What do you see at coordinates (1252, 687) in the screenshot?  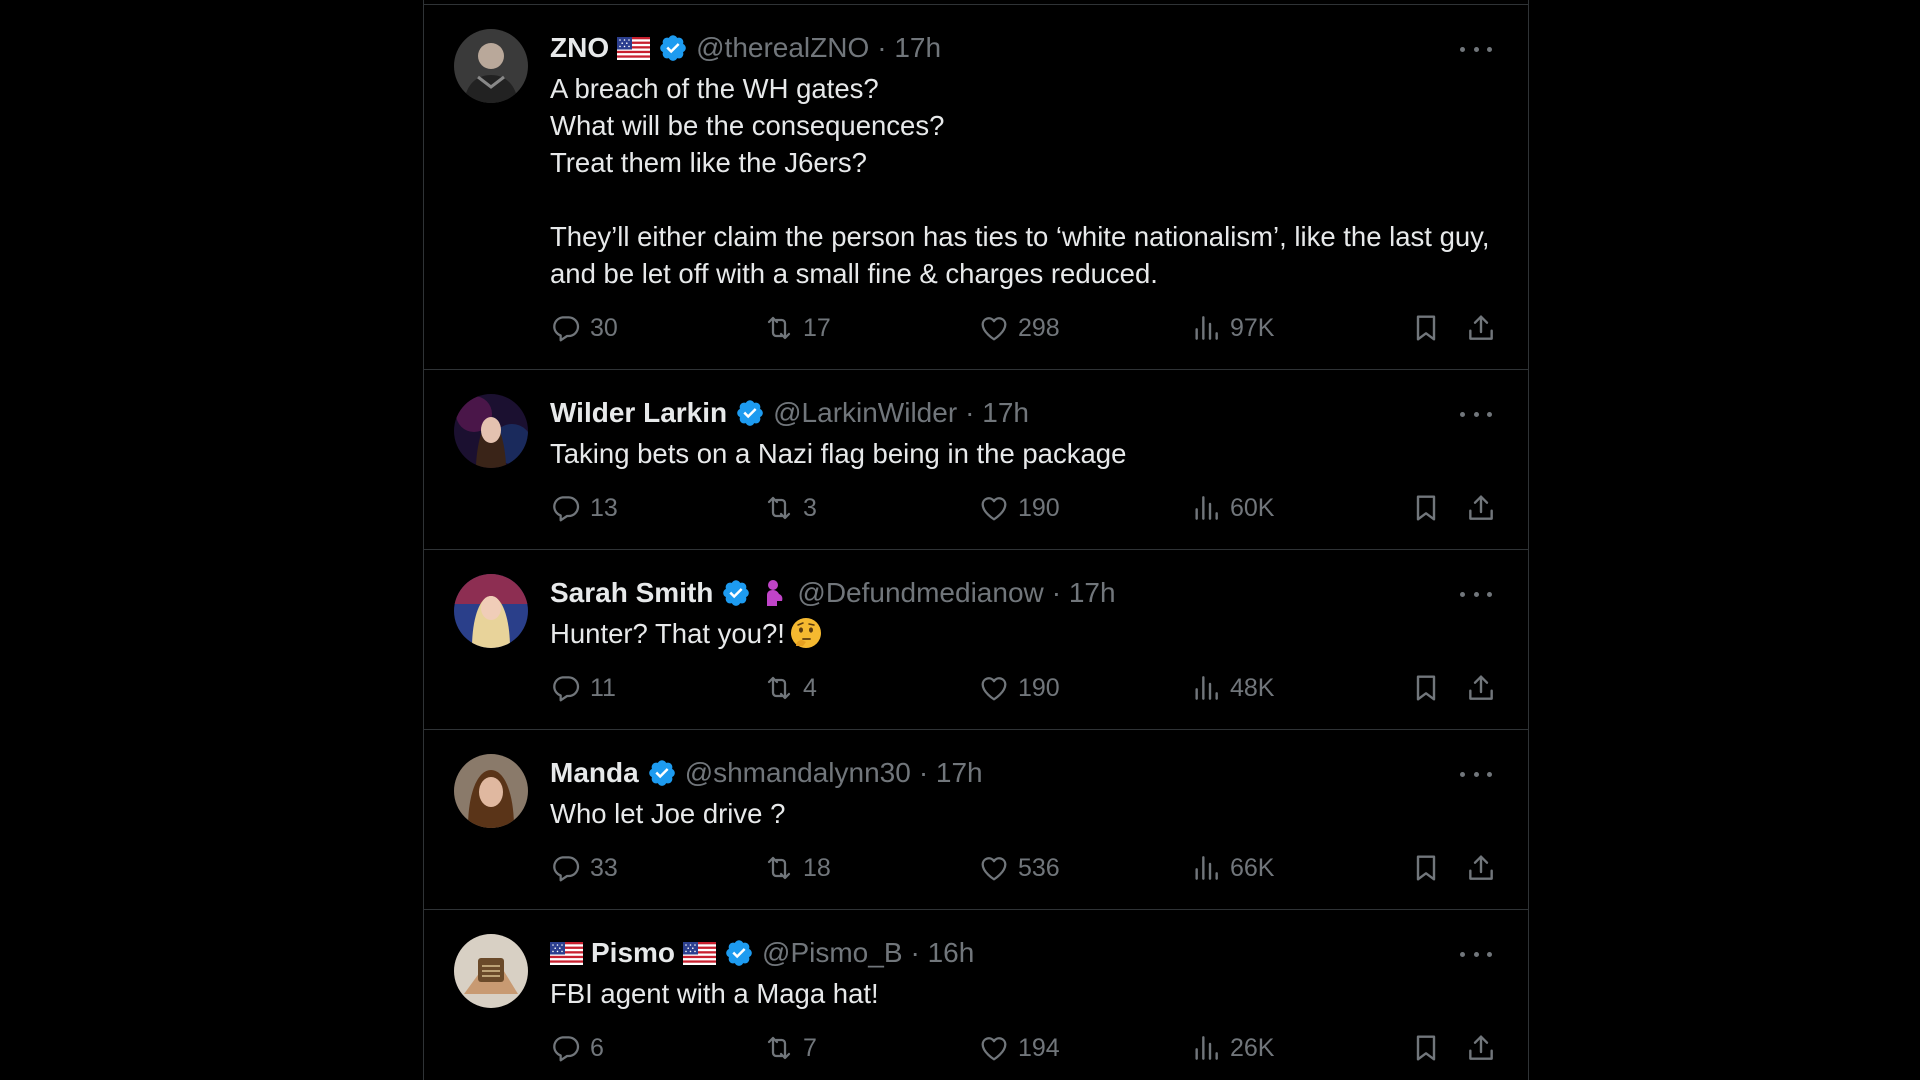 I see `view-count: 48K` at bounding box center [1252, 687].